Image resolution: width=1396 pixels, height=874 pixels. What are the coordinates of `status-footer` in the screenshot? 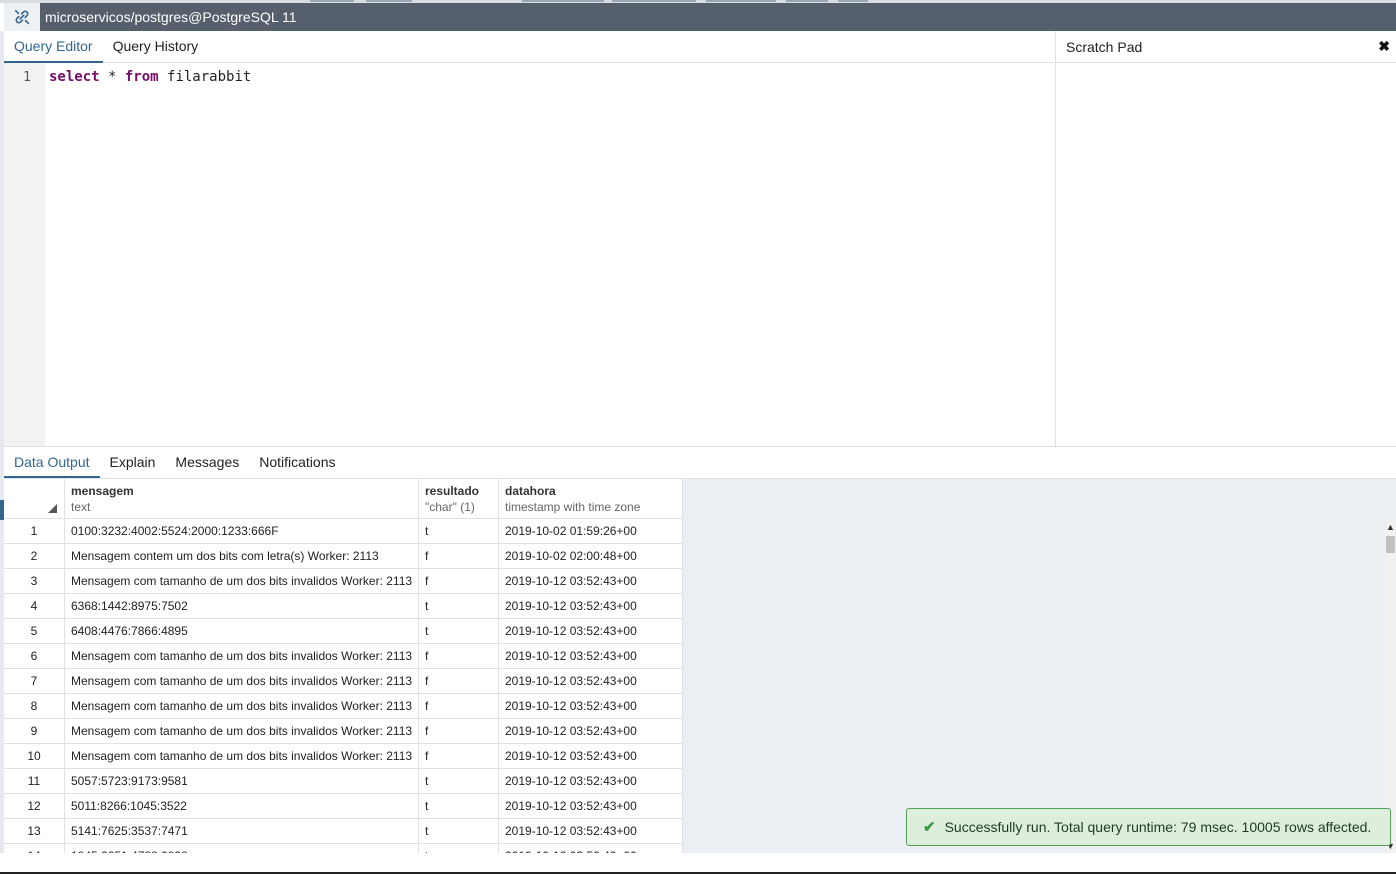 It's located at (698, 863).